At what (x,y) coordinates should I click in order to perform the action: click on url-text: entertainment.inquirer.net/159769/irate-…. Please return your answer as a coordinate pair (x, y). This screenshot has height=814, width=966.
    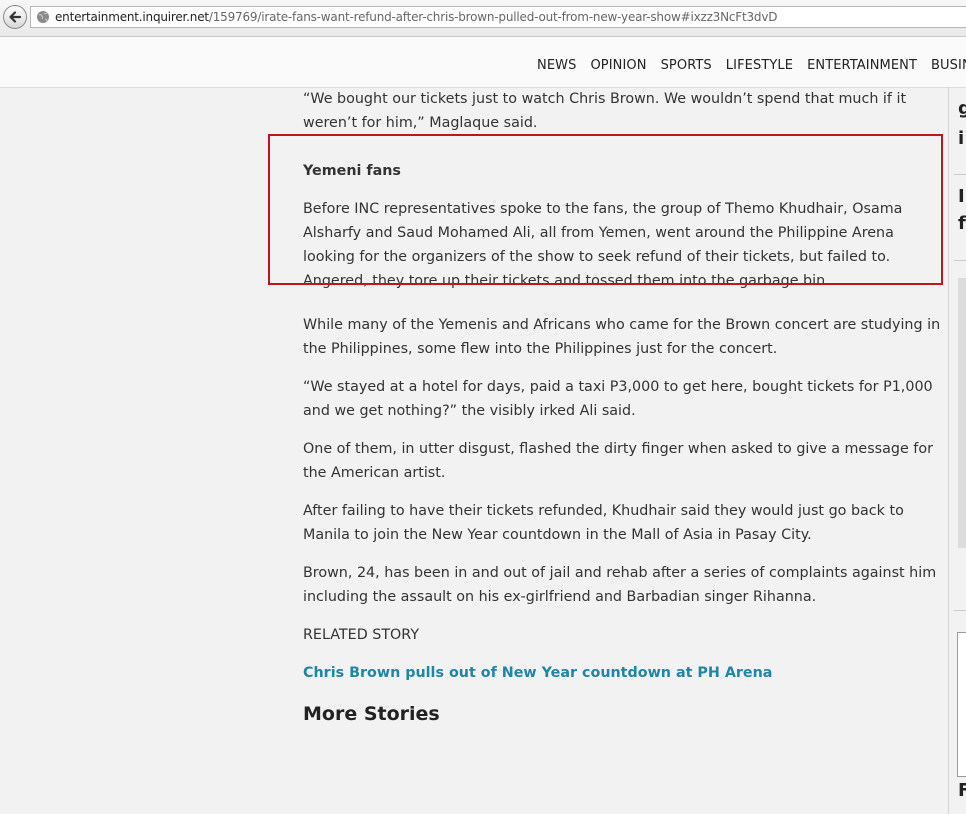
    Looking at the image, I should click on (416, 17).